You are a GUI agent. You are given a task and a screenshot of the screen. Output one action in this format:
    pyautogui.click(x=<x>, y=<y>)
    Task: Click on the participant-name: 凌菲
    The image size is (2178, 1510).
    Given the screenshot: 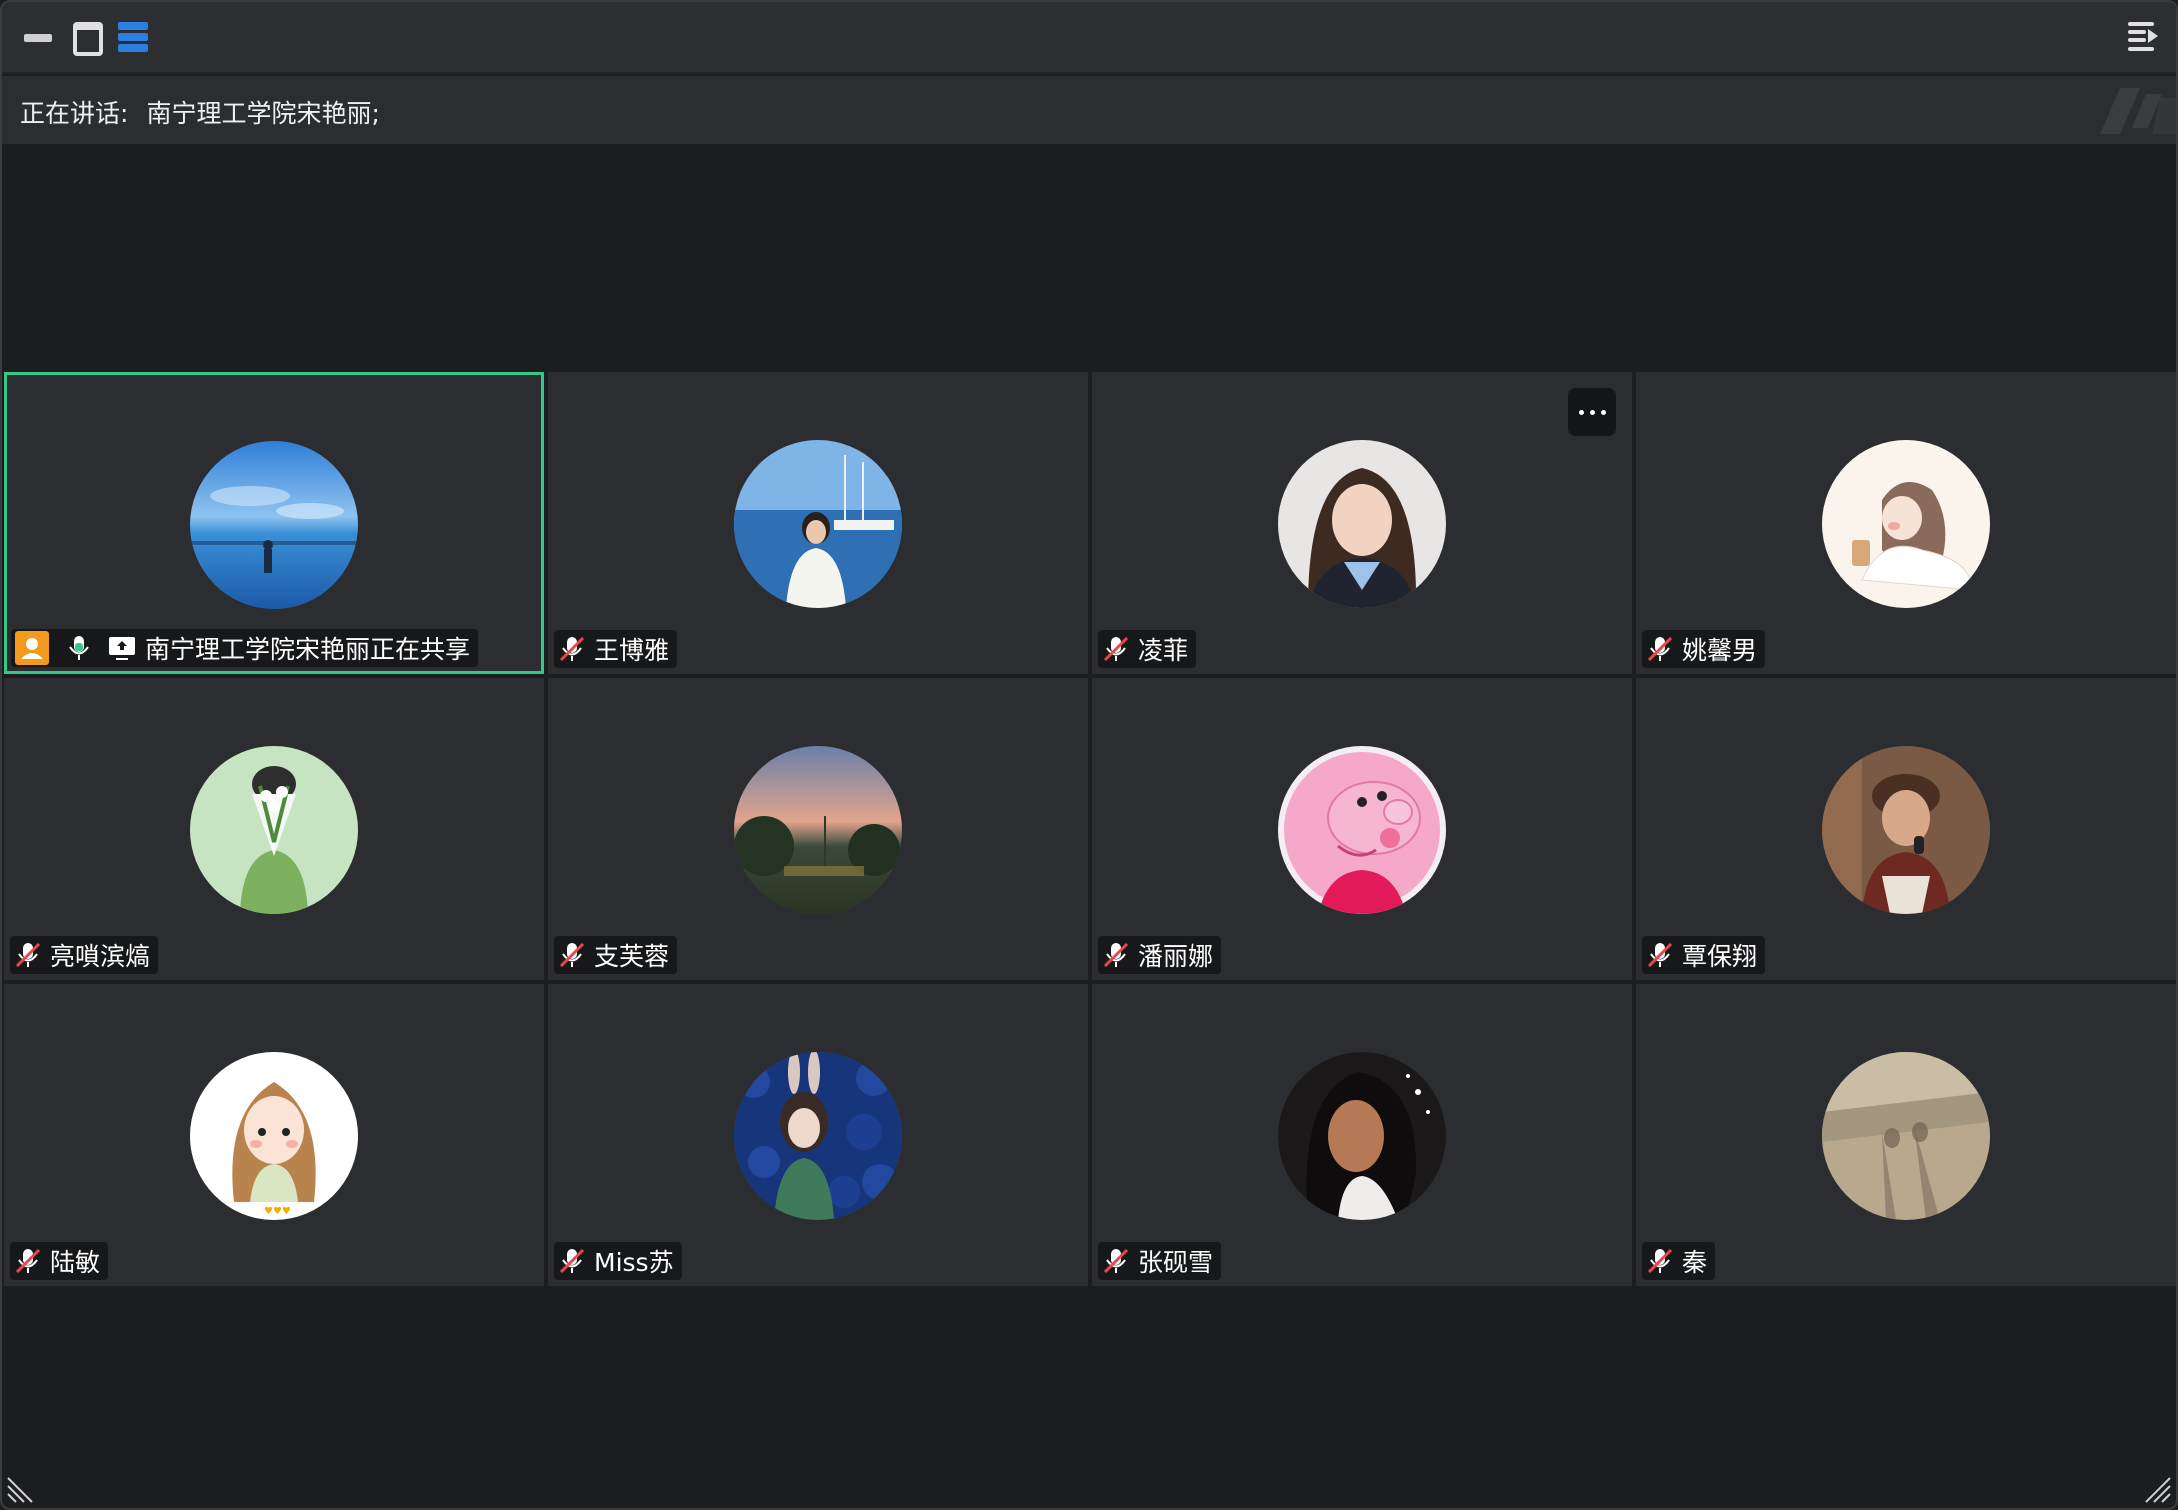 What is the action you would take?
    pyautogui.click(x=1163, y=650)
    